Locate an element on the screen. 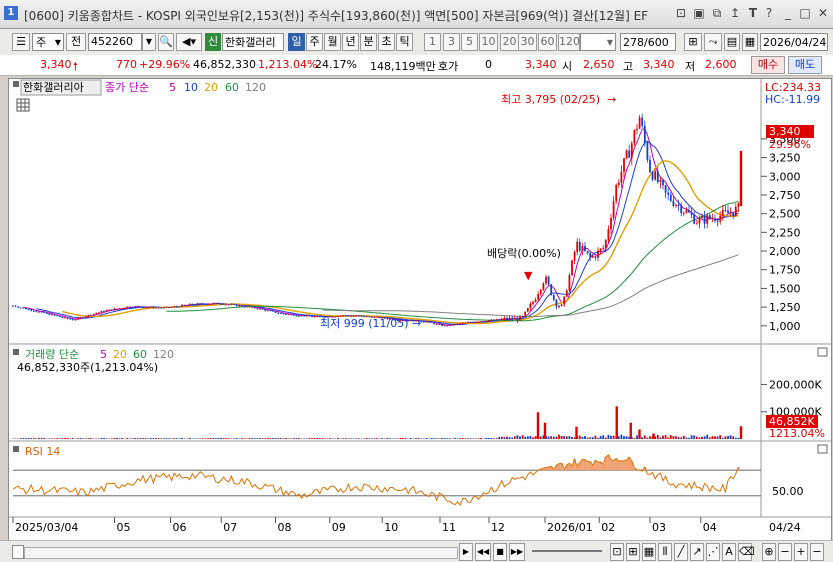  interval-button-5: 5 is located at coordinates (469, 42).